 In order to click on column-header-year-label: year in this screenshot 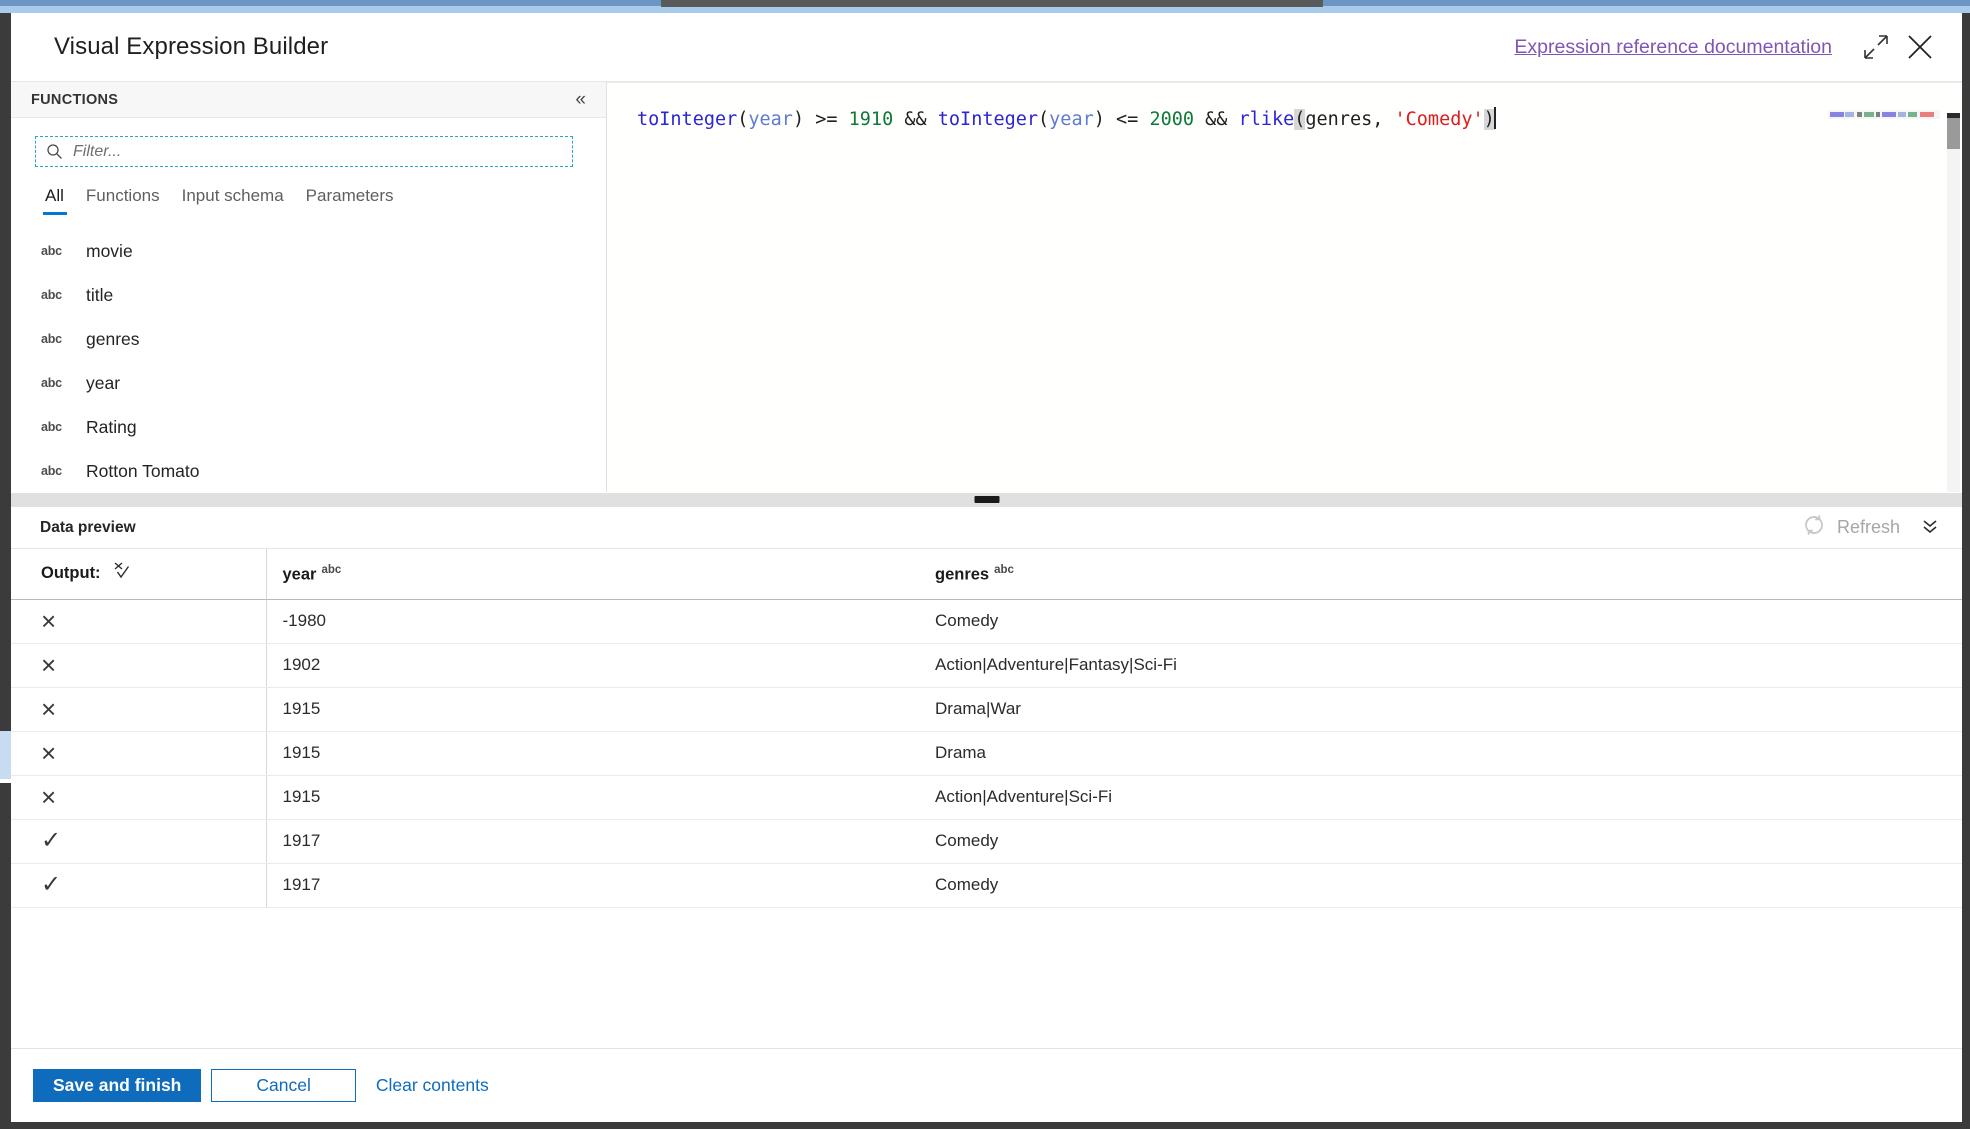, I will do `click(299, 574)`.